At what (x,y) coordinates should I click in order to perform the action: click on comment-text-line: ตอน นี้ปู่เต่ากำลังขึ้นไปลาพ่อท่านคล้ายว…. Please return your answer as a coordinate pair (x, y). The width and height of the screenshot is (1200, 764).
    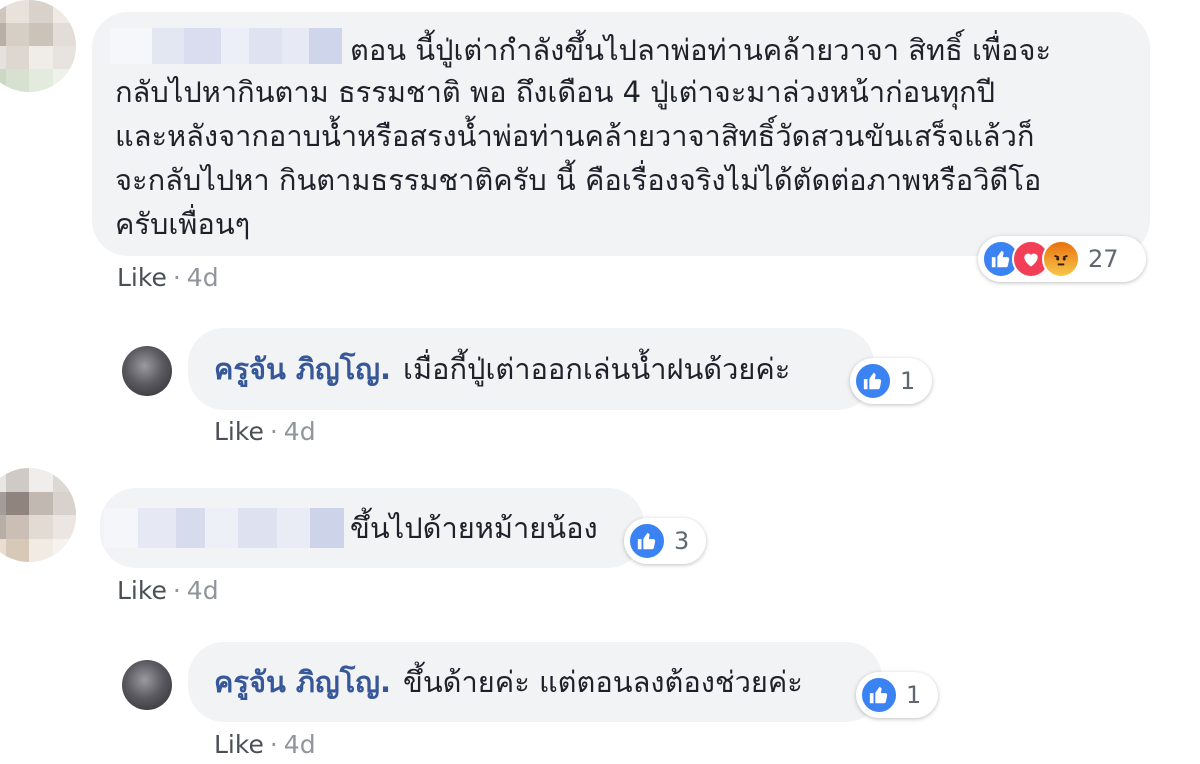
    Looking at the image, I should click on (701, 50).